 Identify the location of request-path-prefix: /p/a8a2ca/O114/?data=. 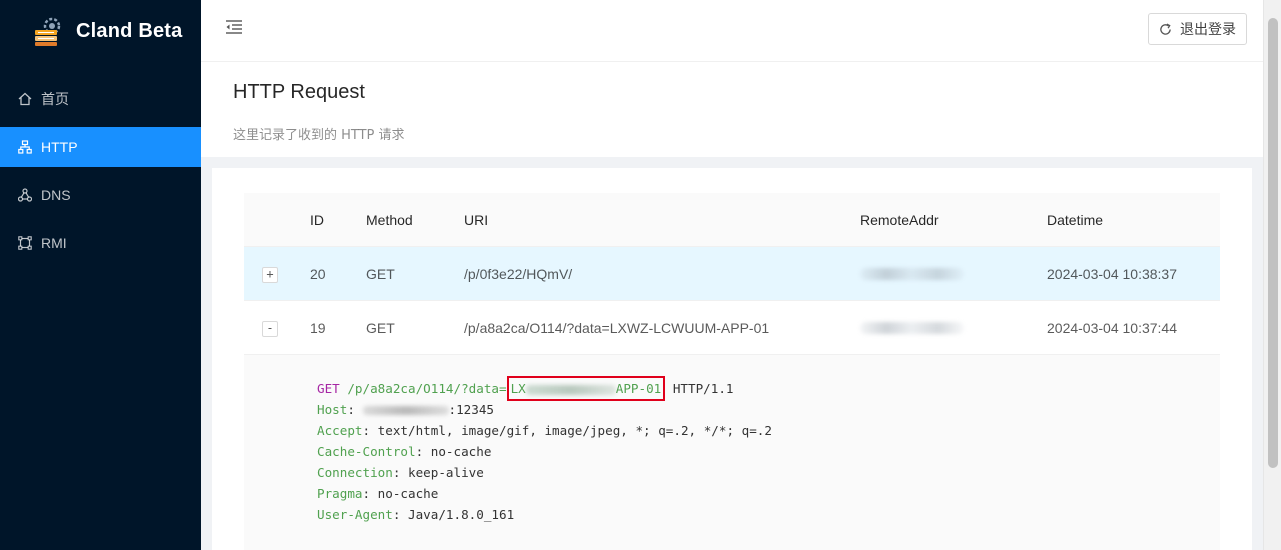
(427, 388).